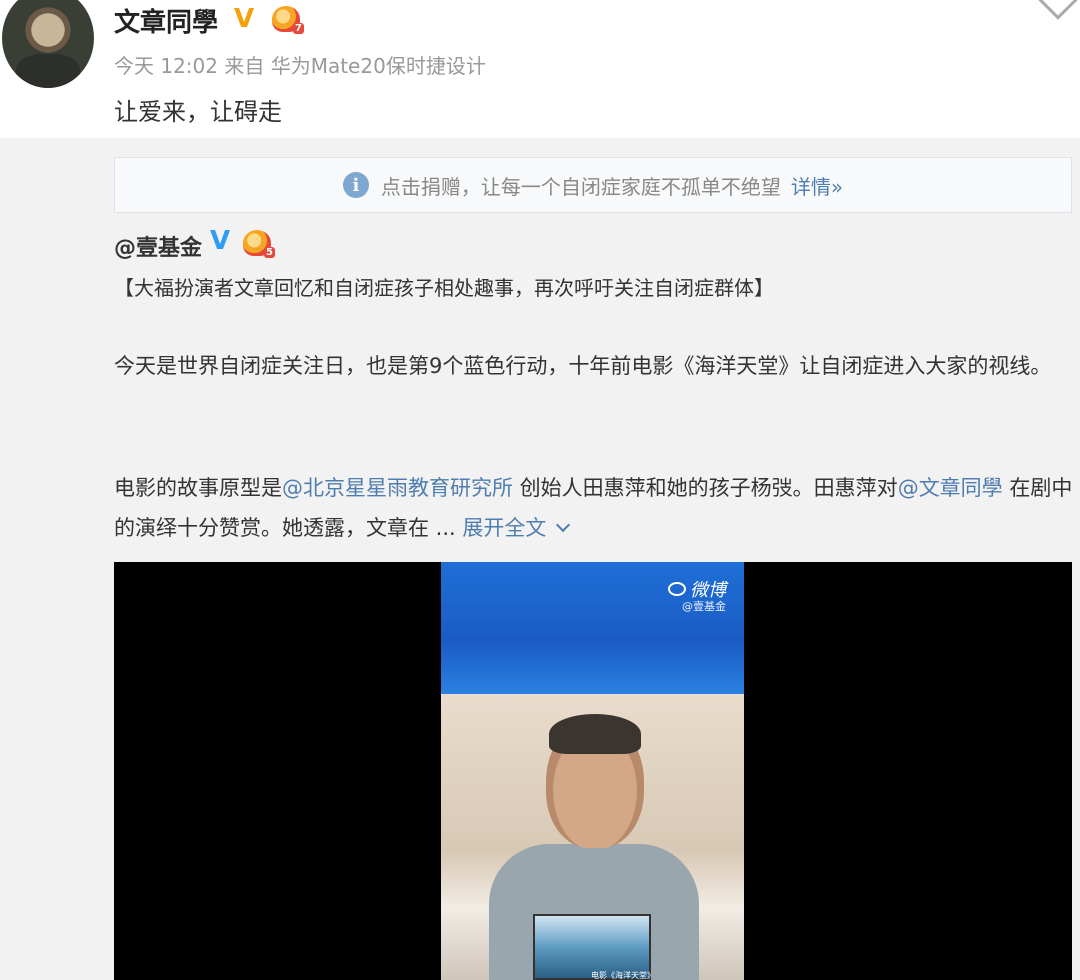 The image size is (1080, 980). Describe the element at coordinates (704, 606) in the screenshot. I see `watermark-account: @壹基金` at that location.